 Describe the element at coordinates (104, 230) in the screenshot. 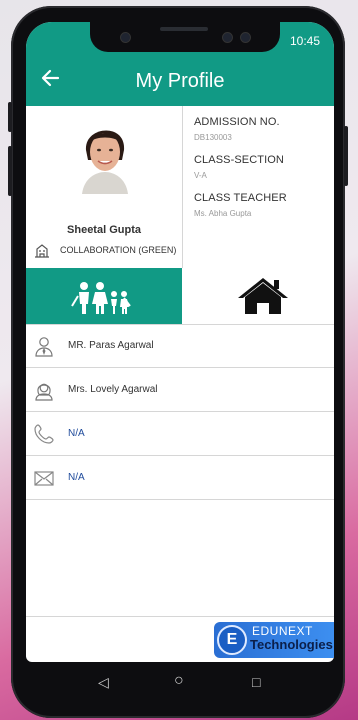

I see `student-name: Sheetal Gupta` at that location.